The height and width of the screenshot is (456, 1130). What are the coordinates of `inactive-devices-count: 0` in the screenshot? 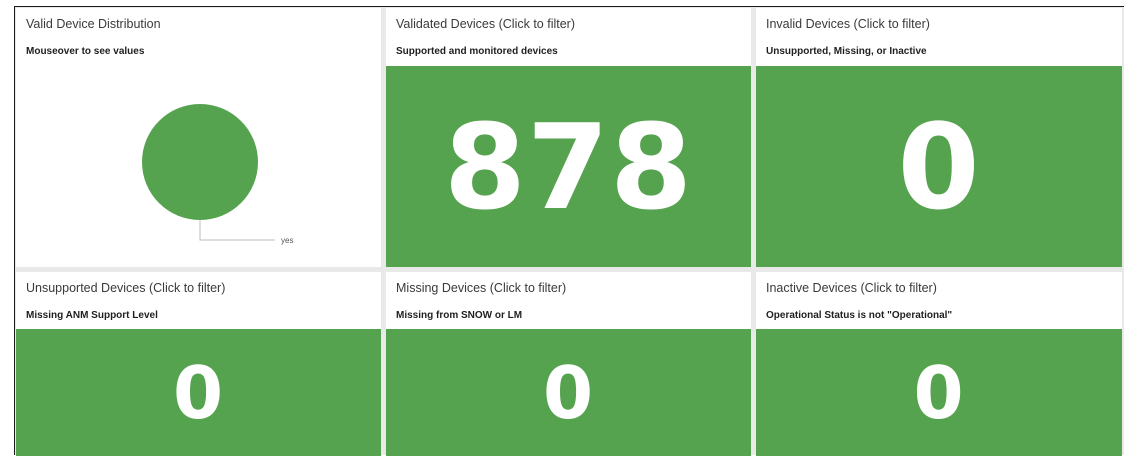 It's located at (939, 392).